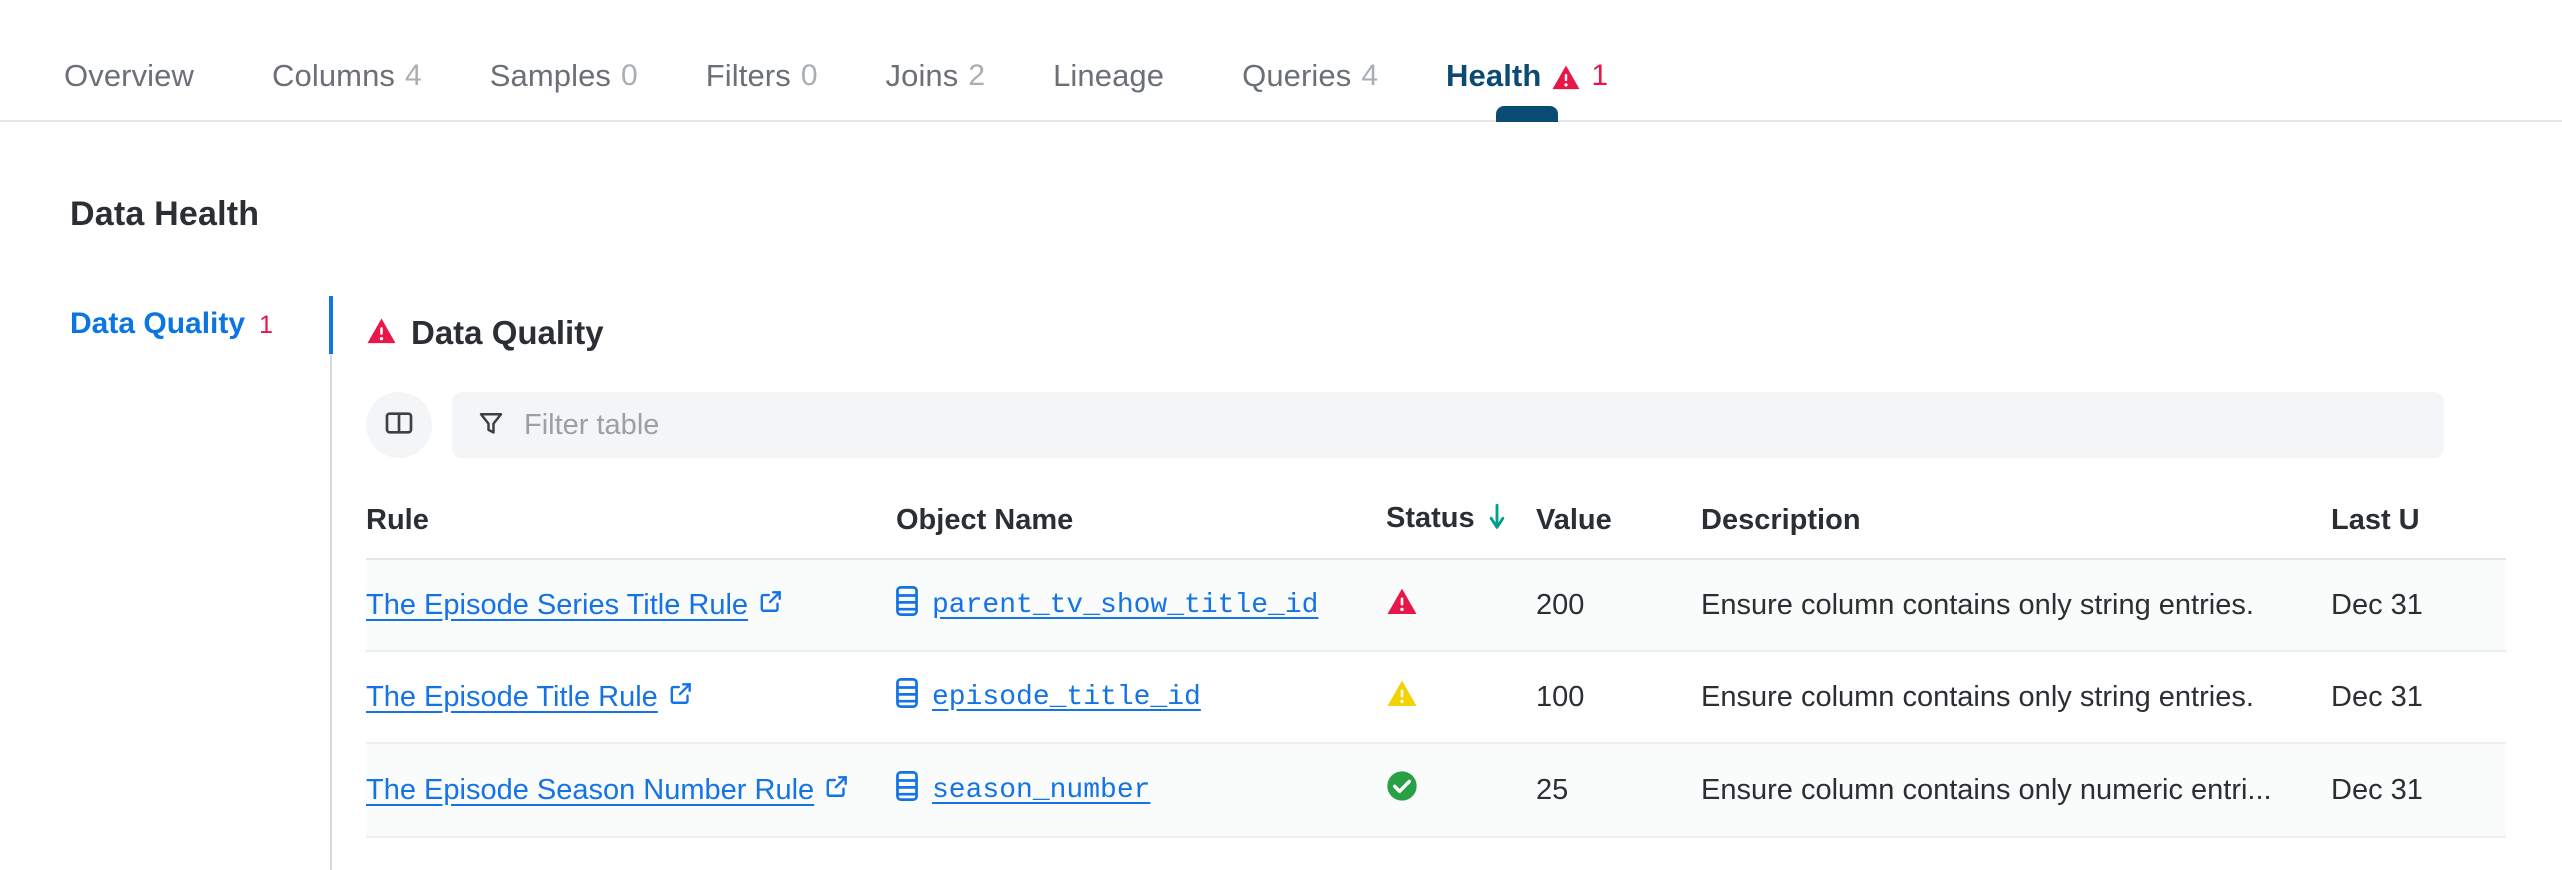  Describe the element at coordinates (1527, 114) in the screenshot. I see `active-tab-indicator` at that location.